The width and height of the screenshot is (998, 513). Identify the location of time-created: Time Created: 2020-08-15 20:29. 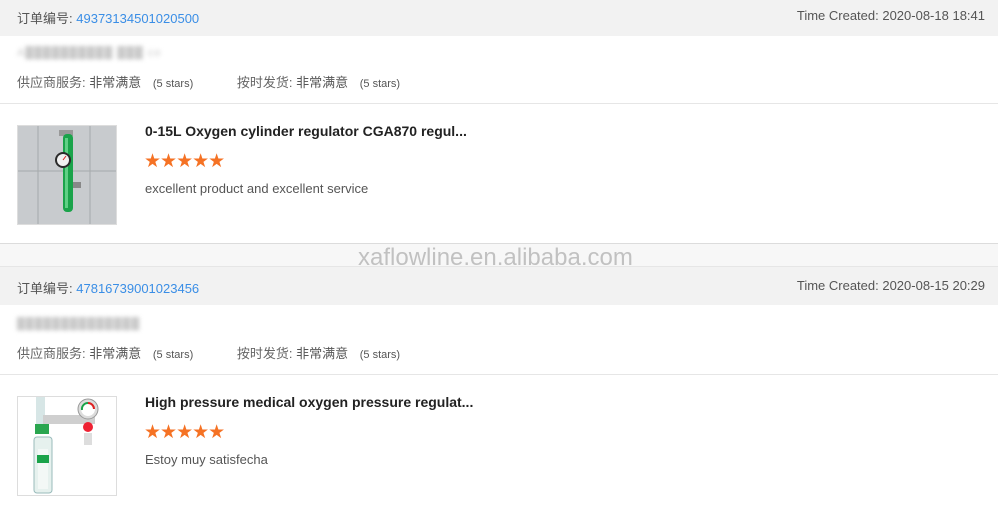
(890, 285).